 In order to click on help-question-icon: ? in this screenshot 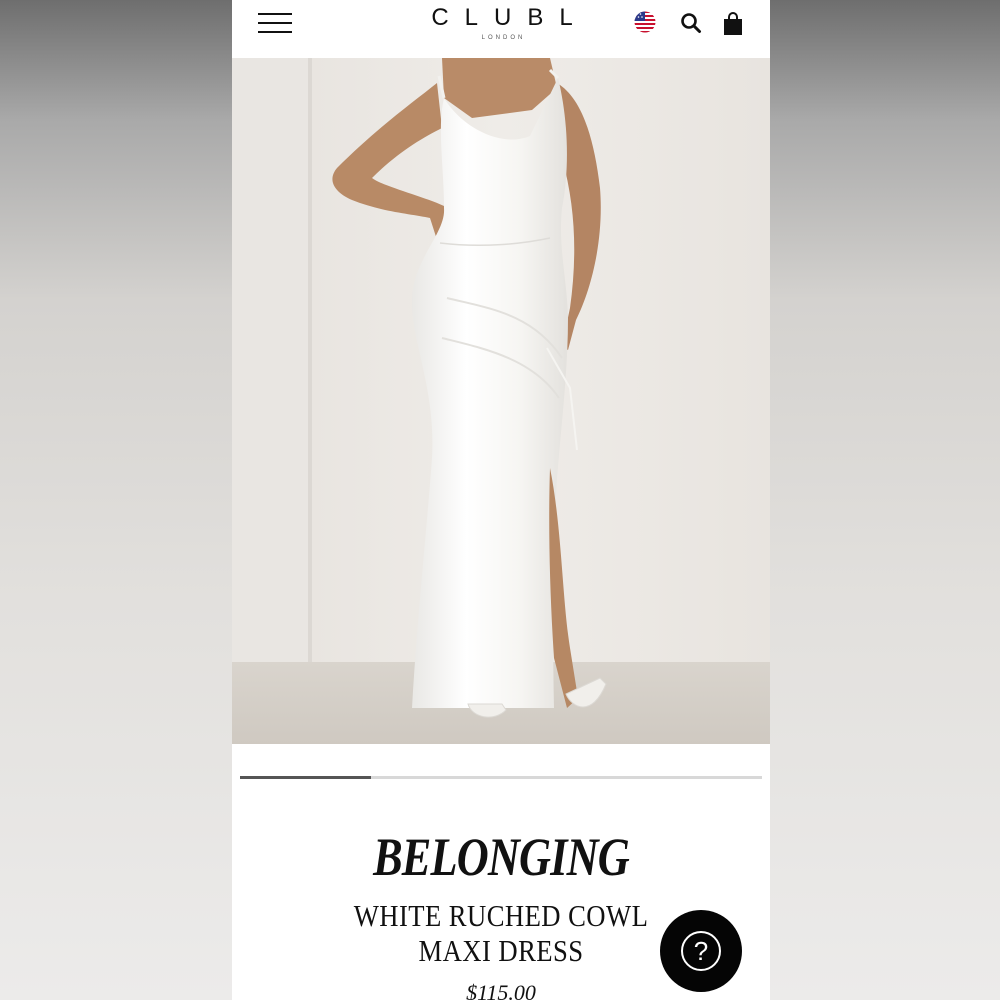, I will do `click(701, 951)`.